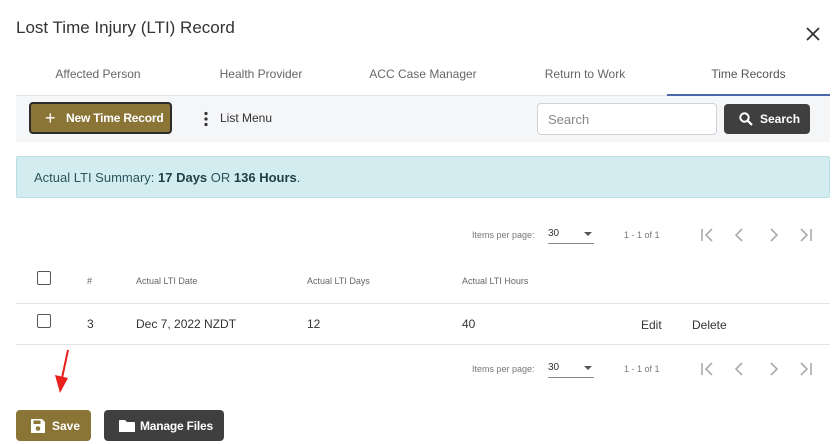  What do you see at coordinates (96, 177) in the screenshot?
I see `summary-prefix: Actual LTI Summary:` at bounding box center [96, 177].